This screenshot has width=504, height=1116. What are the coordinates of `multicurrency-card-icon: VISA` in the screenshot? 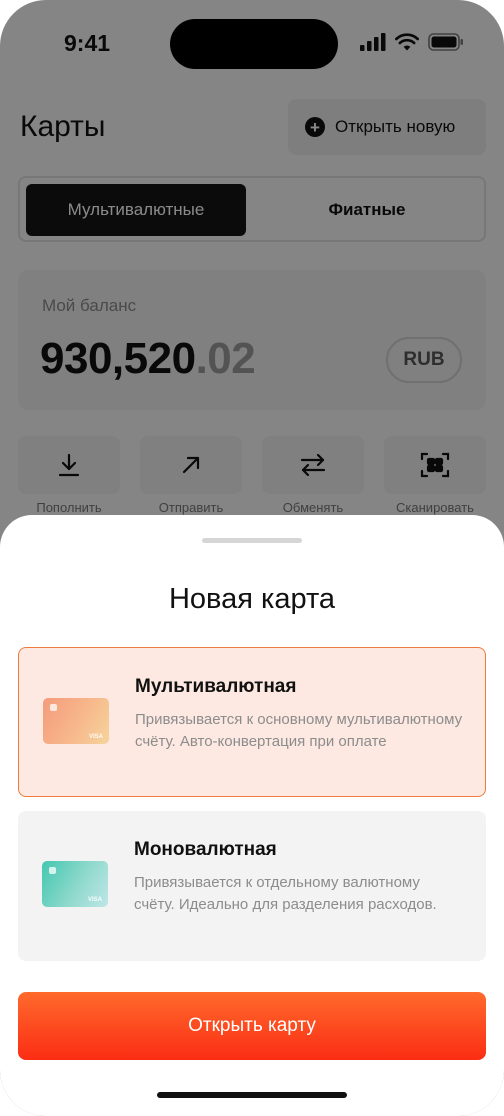 It's located at (76, 721).